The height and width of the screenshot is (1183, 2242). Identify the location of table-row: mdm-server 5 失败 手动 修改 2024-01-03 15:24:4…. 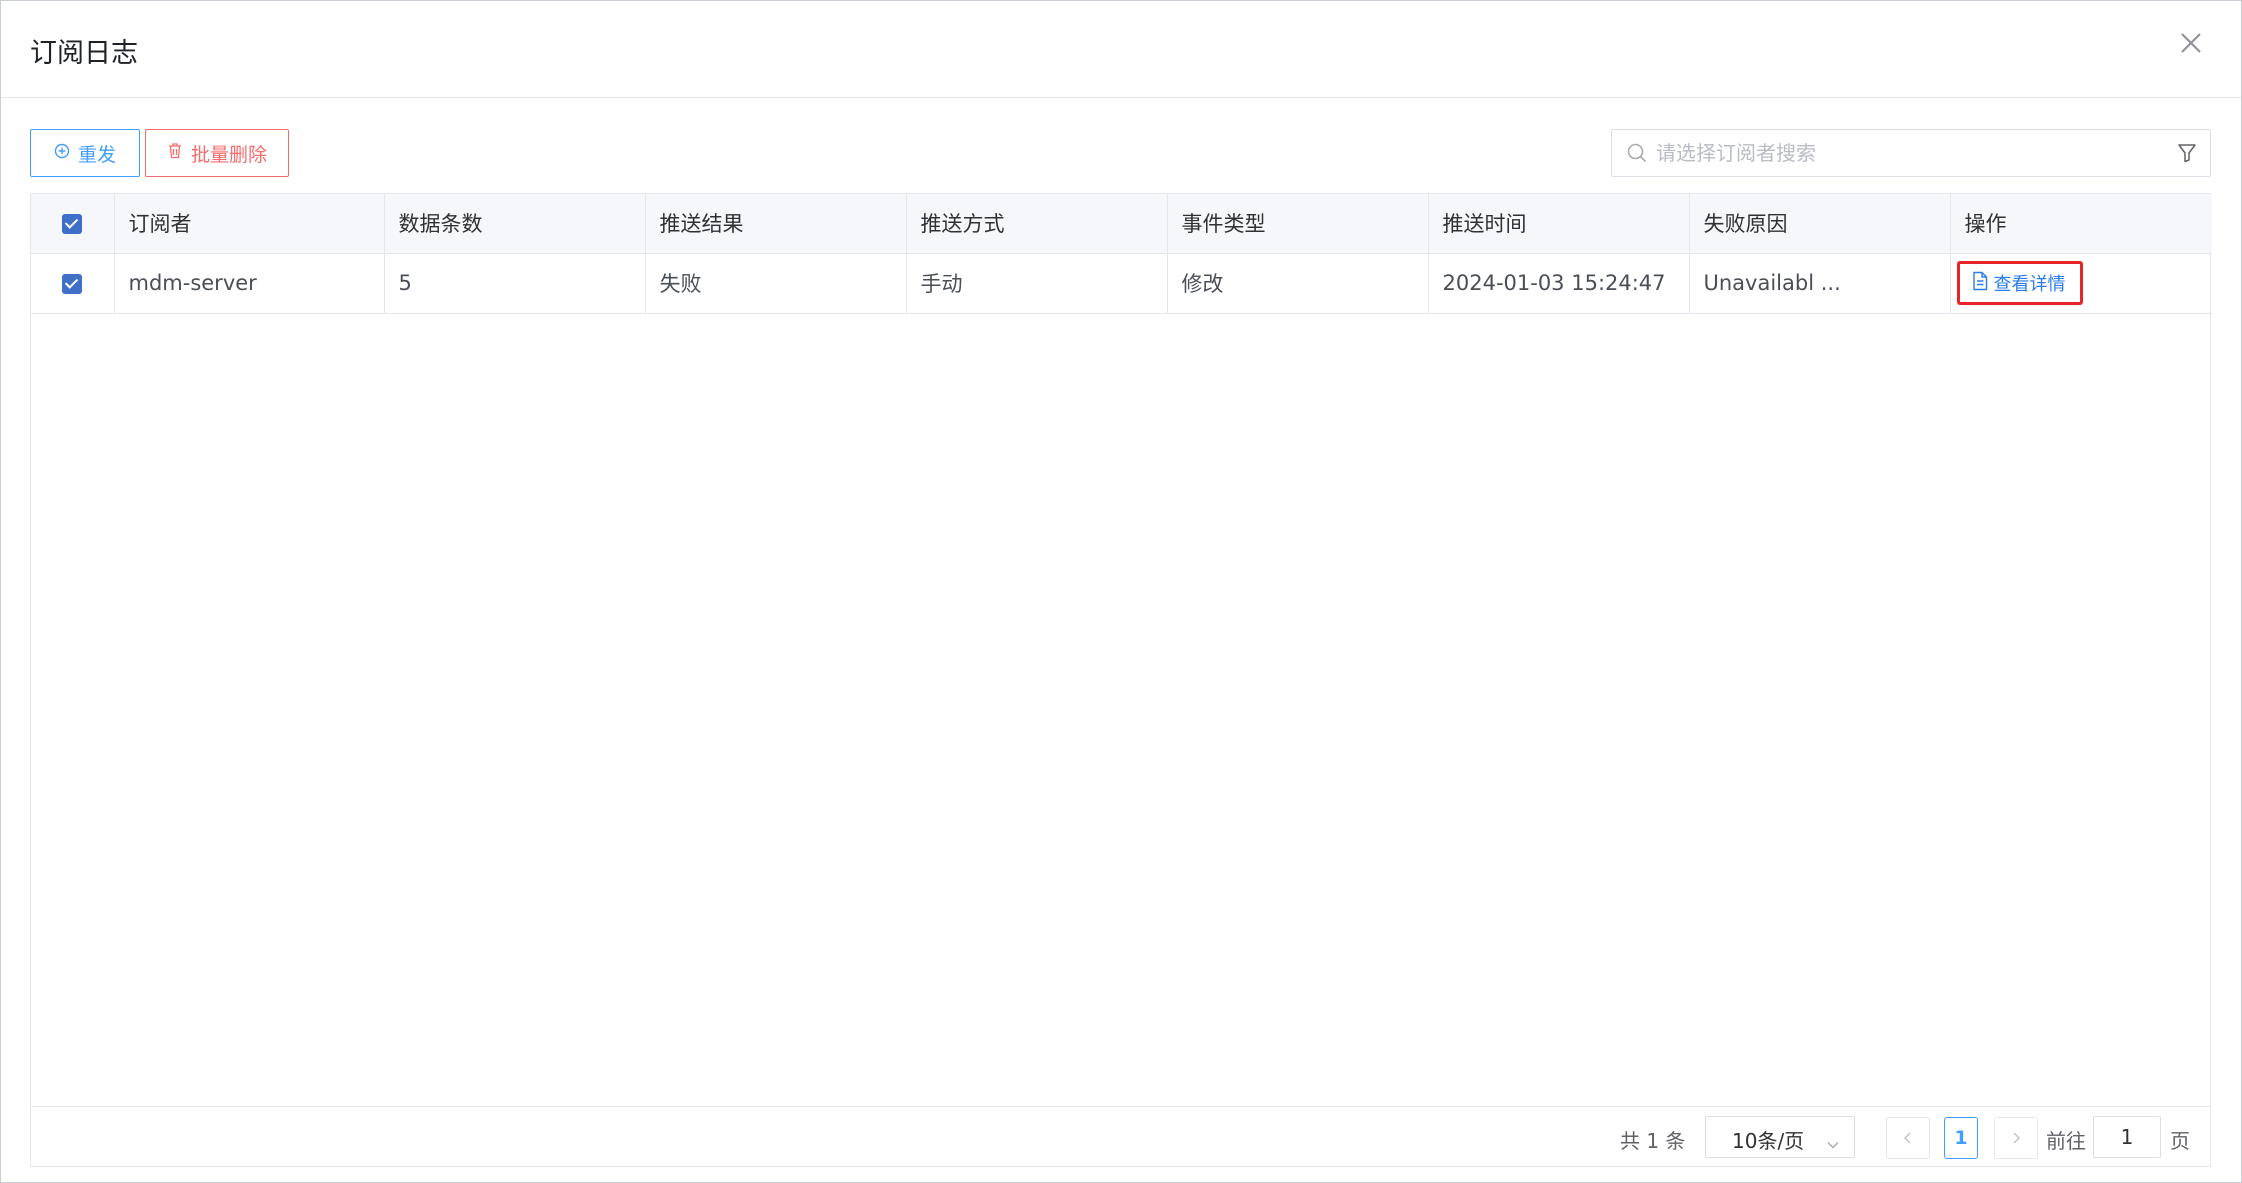
(1121, 283).